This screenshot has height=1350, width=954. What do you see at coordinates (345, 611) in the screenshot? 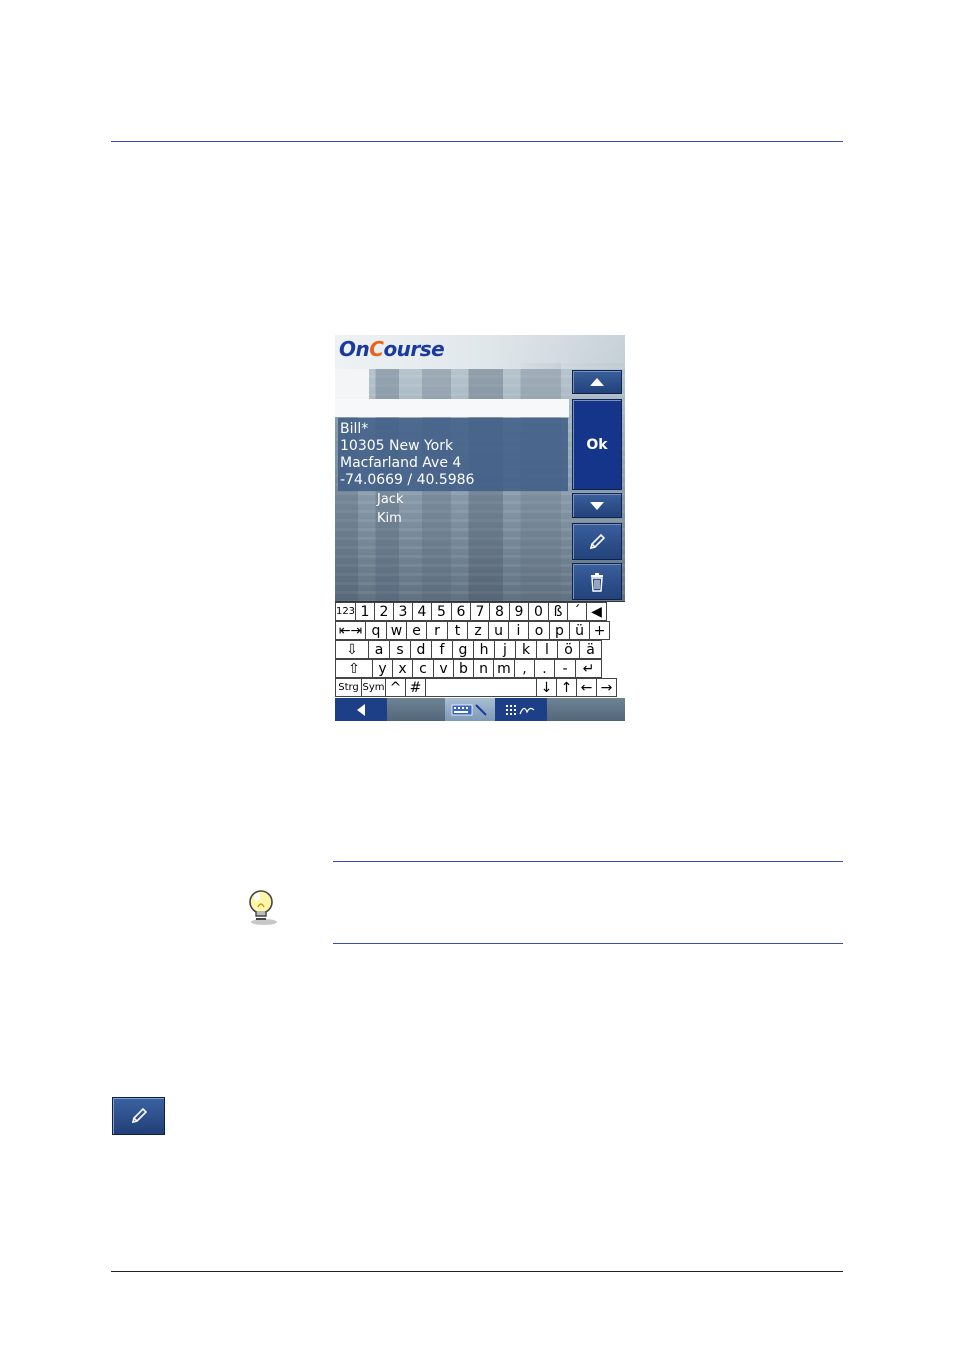
I see `keyboard-key: 123` at bounding box center [345, 611].